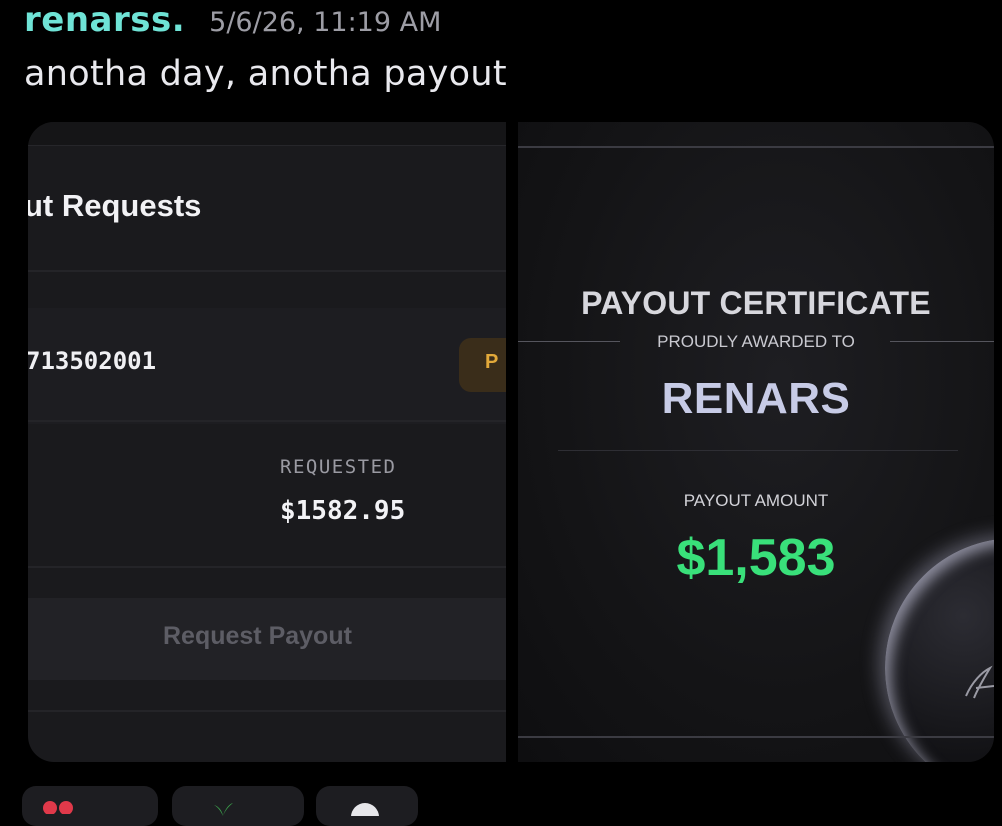  I want to click on request-payout-button: Request Payout, so click(267, 639).